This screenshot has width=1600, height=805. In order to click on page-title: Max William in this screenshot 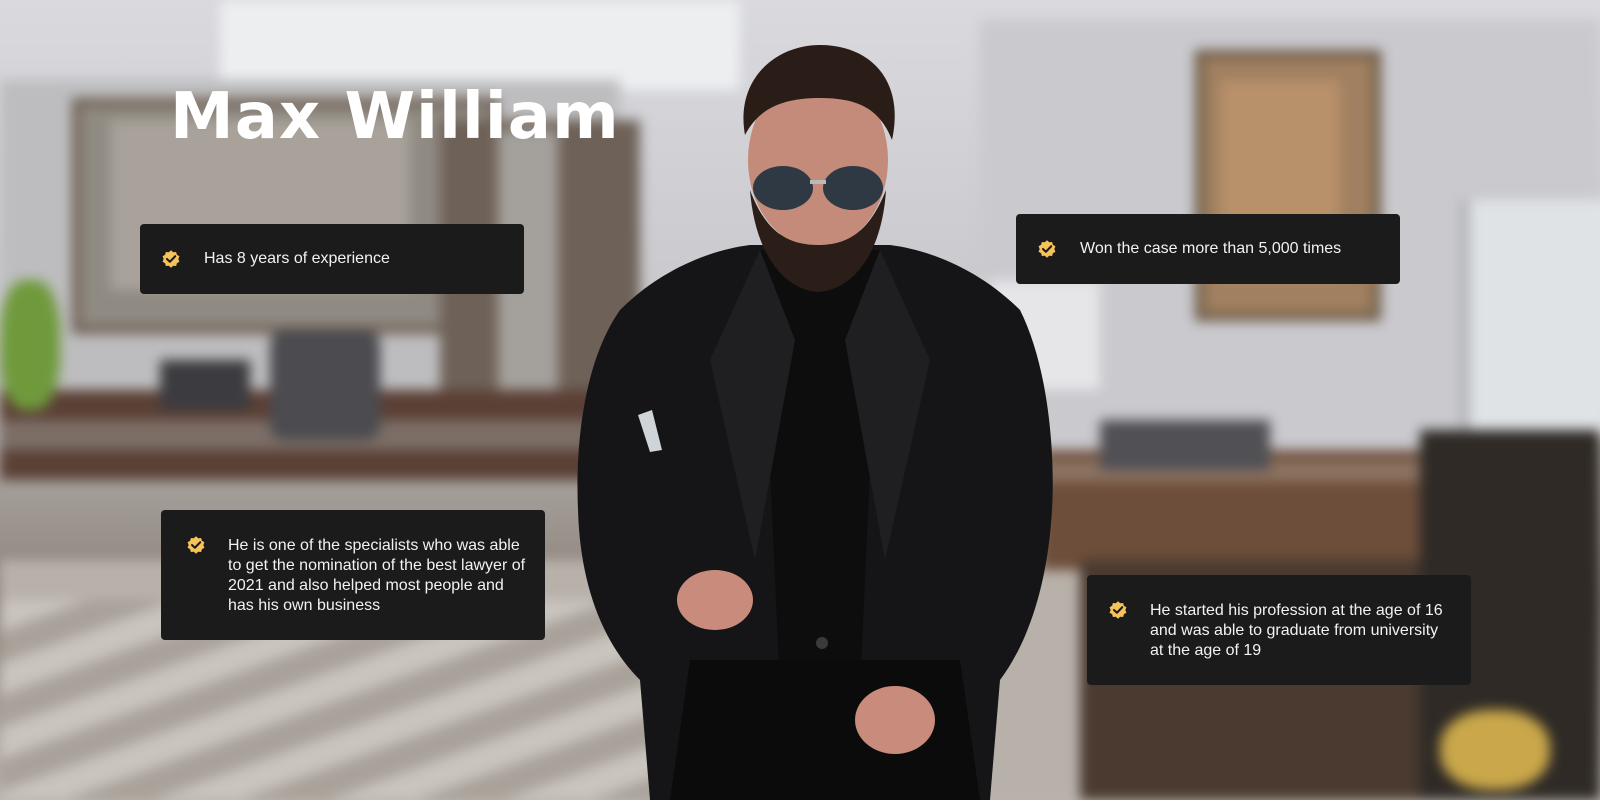, I will do `click(395, 117)`.